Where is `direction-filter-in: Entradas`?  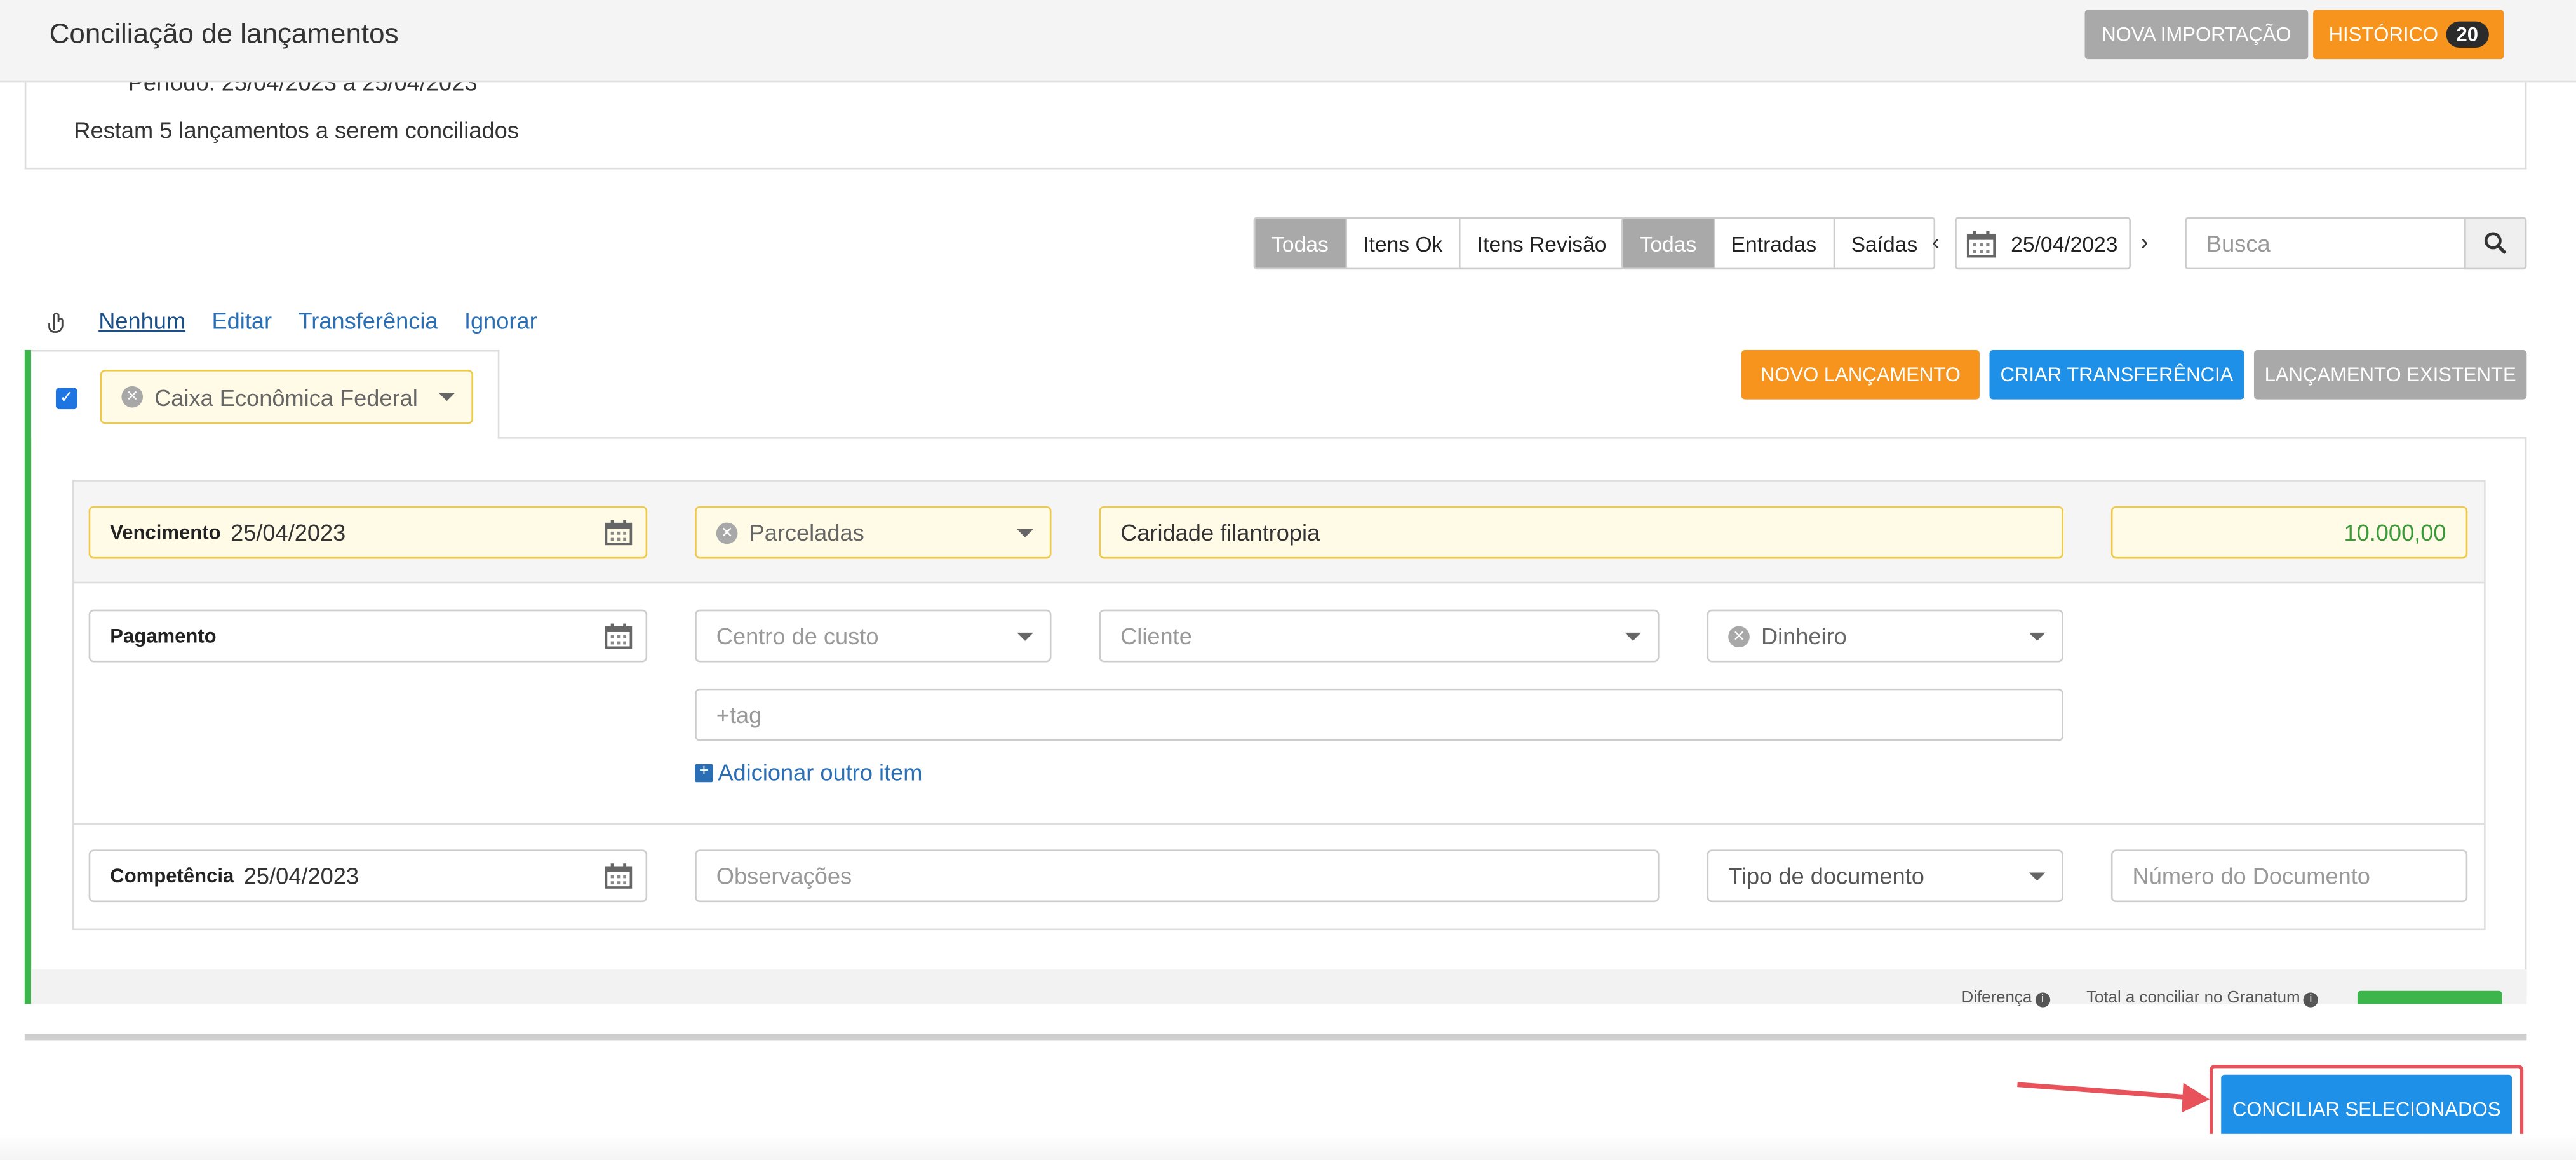
direction-filter-in: Entradas is located at coordinates (1774, 243).